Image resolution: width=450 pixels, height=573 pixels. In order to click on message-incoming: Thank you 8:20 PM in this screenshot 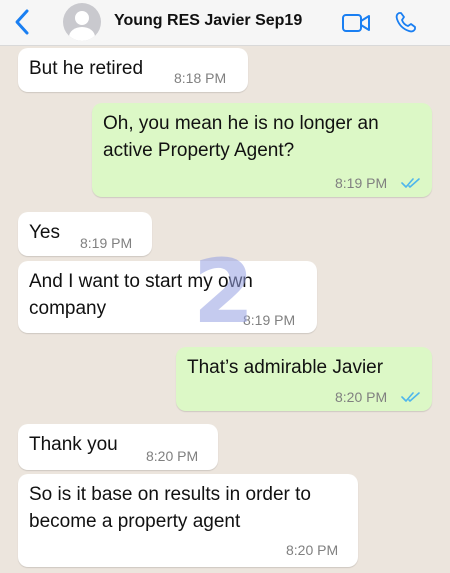, I will do `click(118, 447)`.